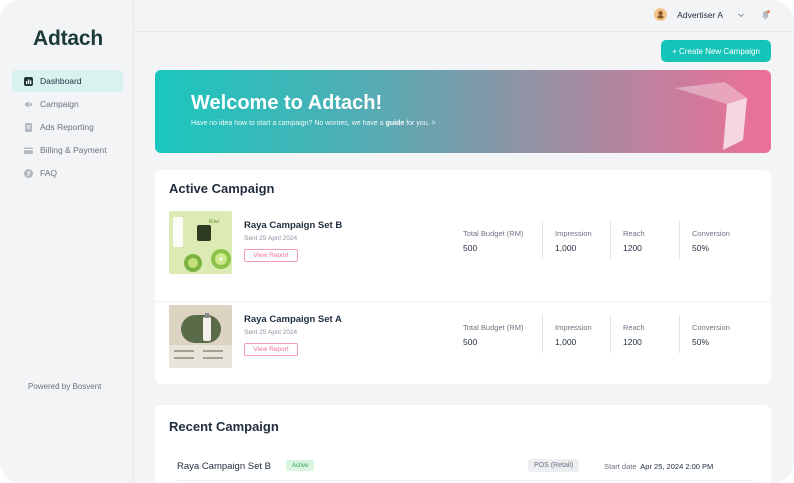  Describe the element at coordinates (464, 16) in the screenshot. I see `top-bar: Advertiser A` at that location.